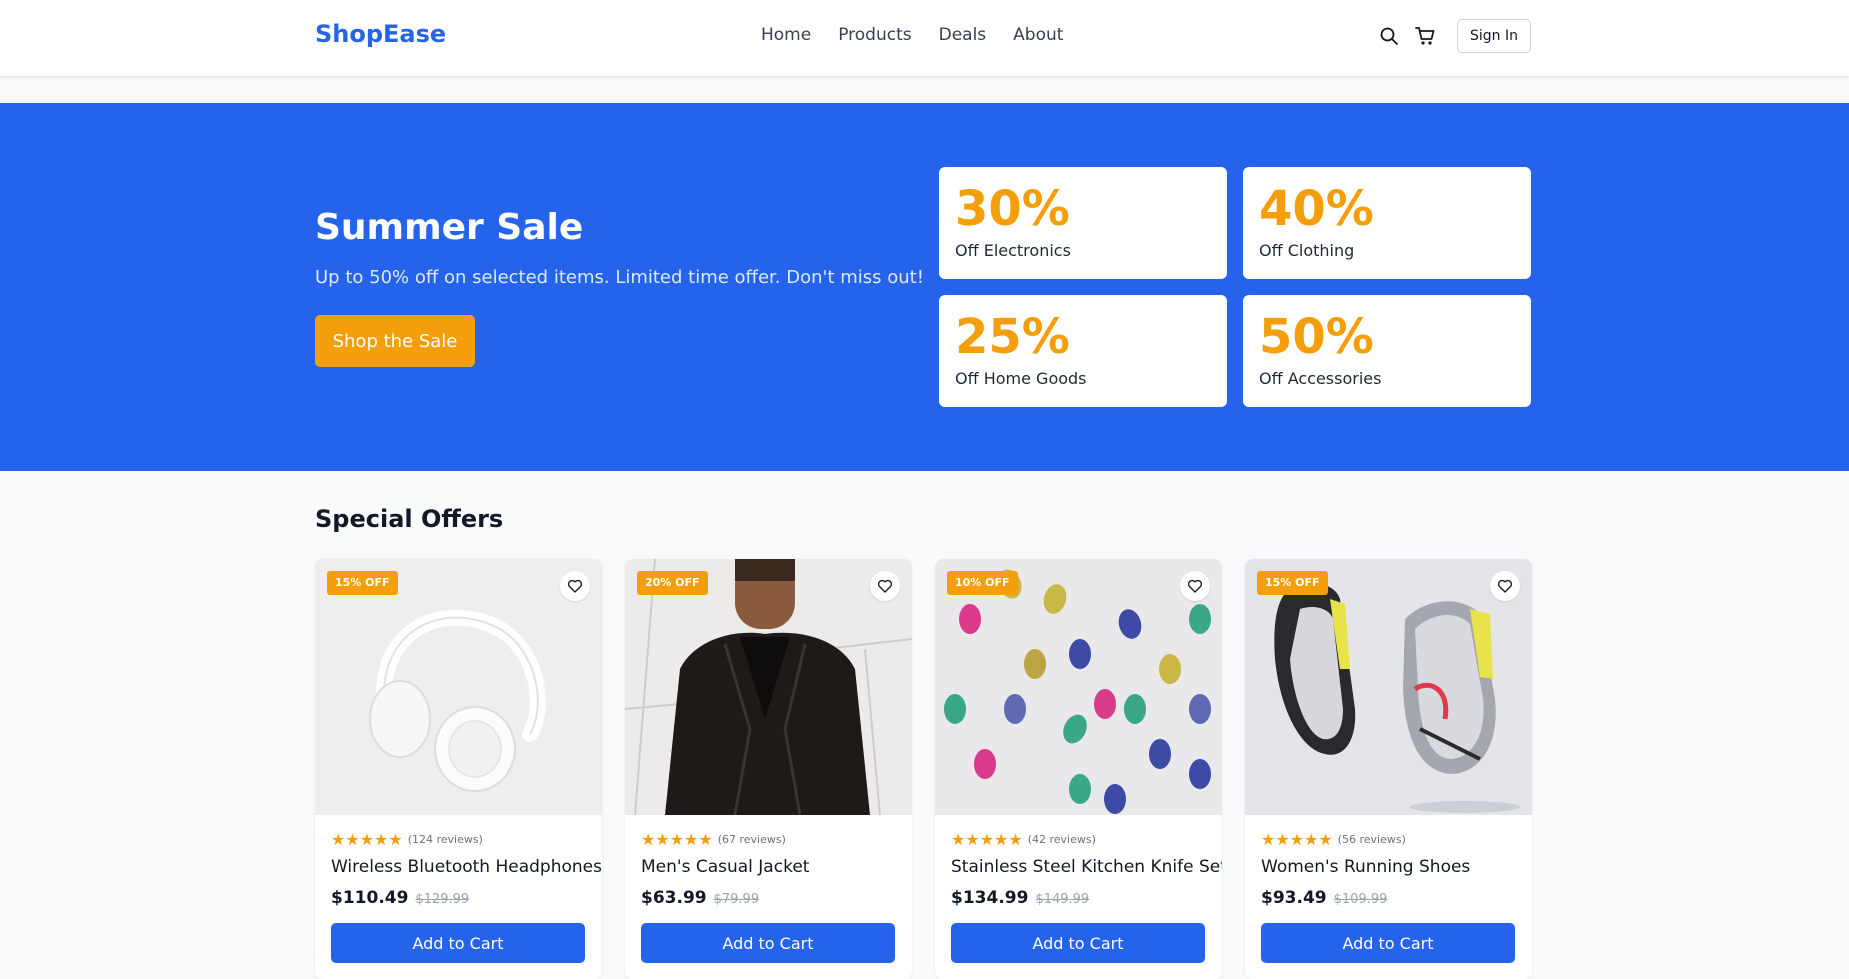 Image resolution: width=1849 pixels, height=979 pixels. I want to click on product-name: Women's Running Shoes, so click(1365, 867).